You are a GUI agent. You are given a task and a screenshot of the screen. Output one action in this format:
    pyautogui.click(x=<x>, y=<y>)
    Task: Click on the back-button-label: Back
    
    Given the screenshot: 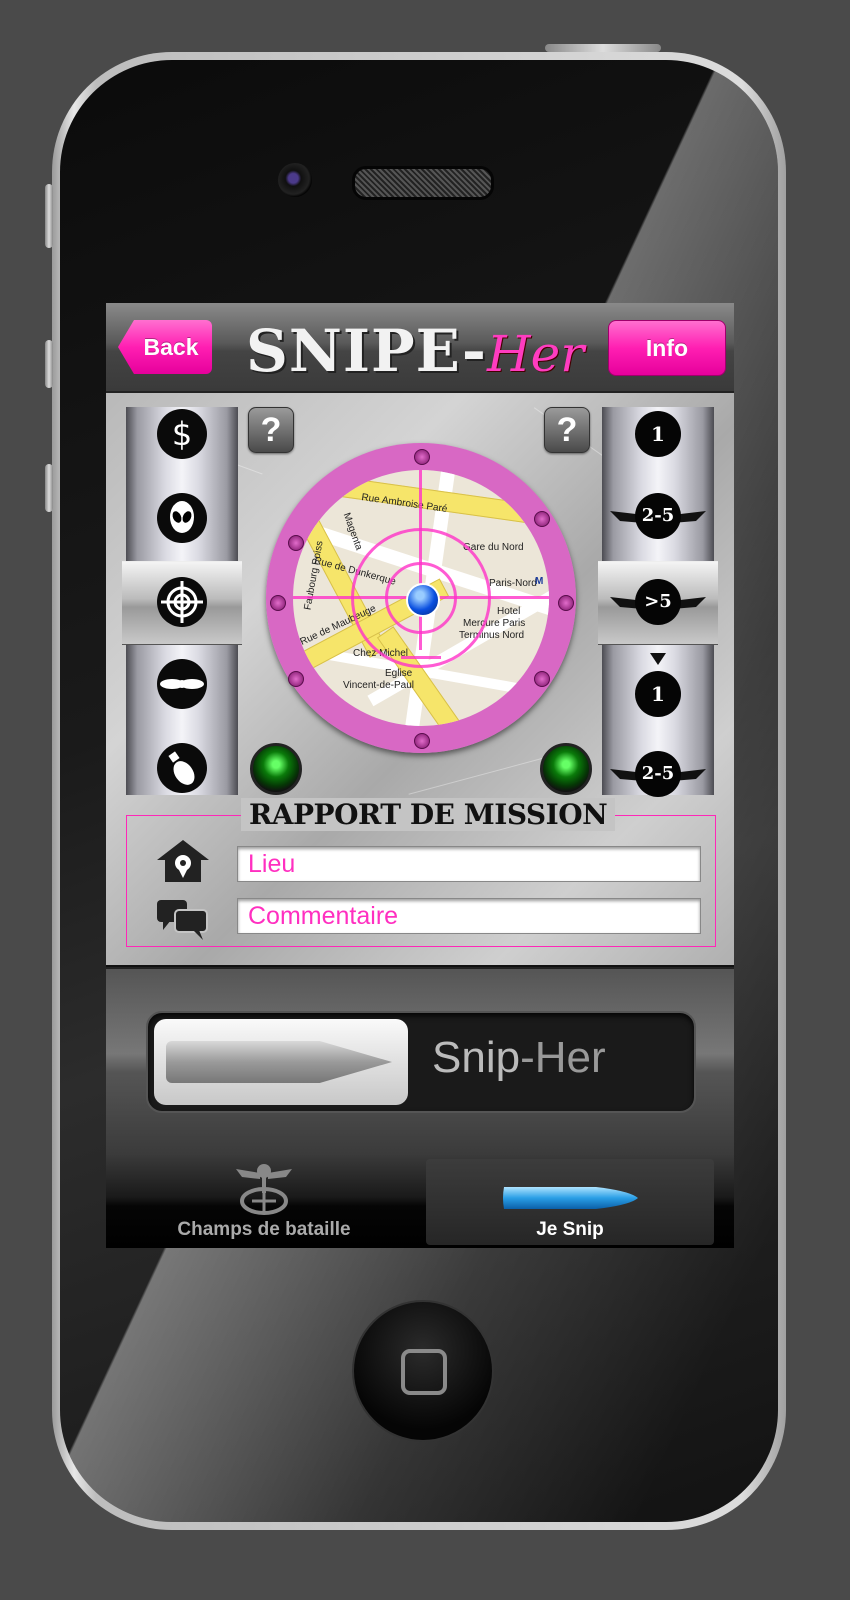 What is the action you would take?
    pyautogui.click(x=171, y=347)
    